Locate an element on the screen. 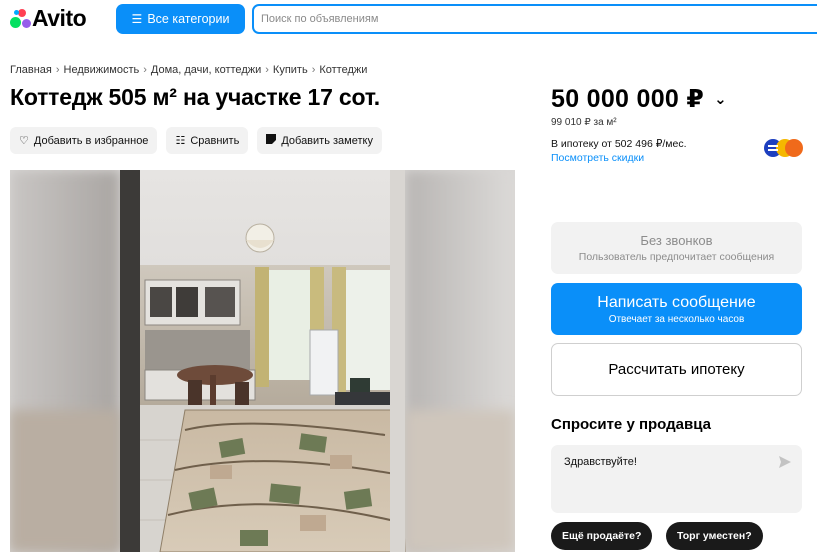 This screenshot has height=552, width=817. heart-icon: ♡ is located at coordinates (24, 141).